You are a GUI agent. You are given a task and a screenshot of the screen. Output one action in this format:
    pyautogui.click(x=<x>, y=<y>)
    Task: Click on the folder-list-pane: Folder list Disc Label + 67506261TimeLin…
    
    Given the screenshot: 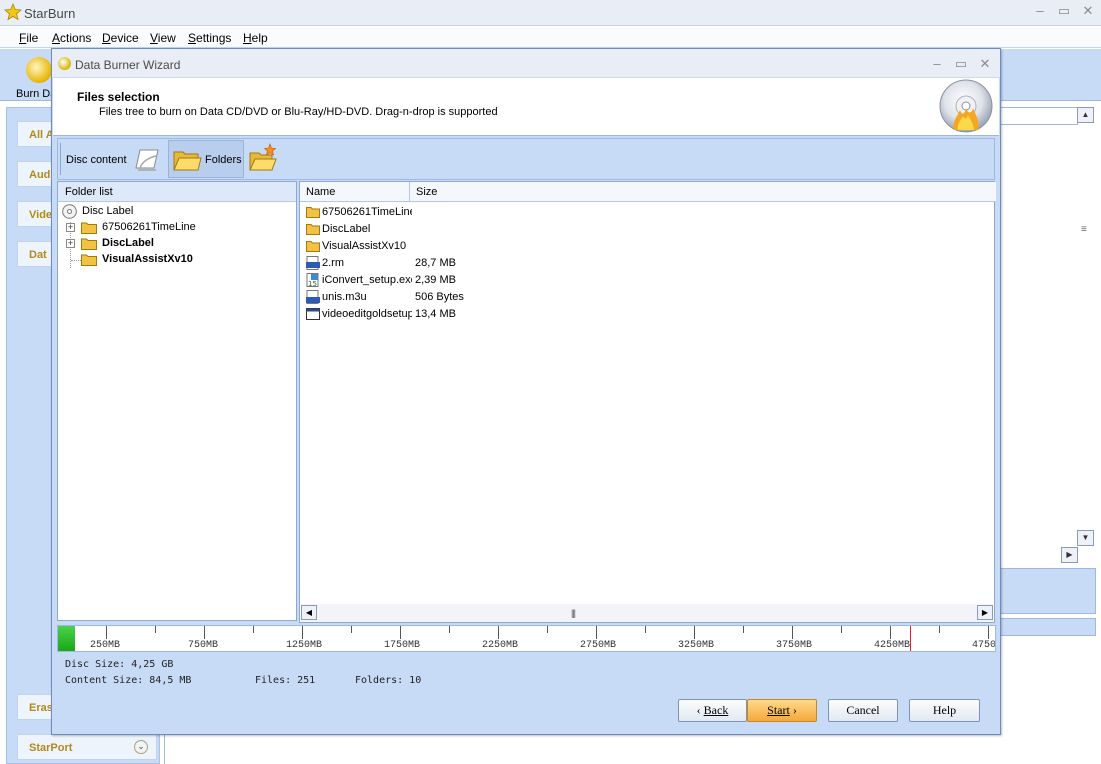 What is the action you would take?
    pyautogui.click(x=177, y=401)
    